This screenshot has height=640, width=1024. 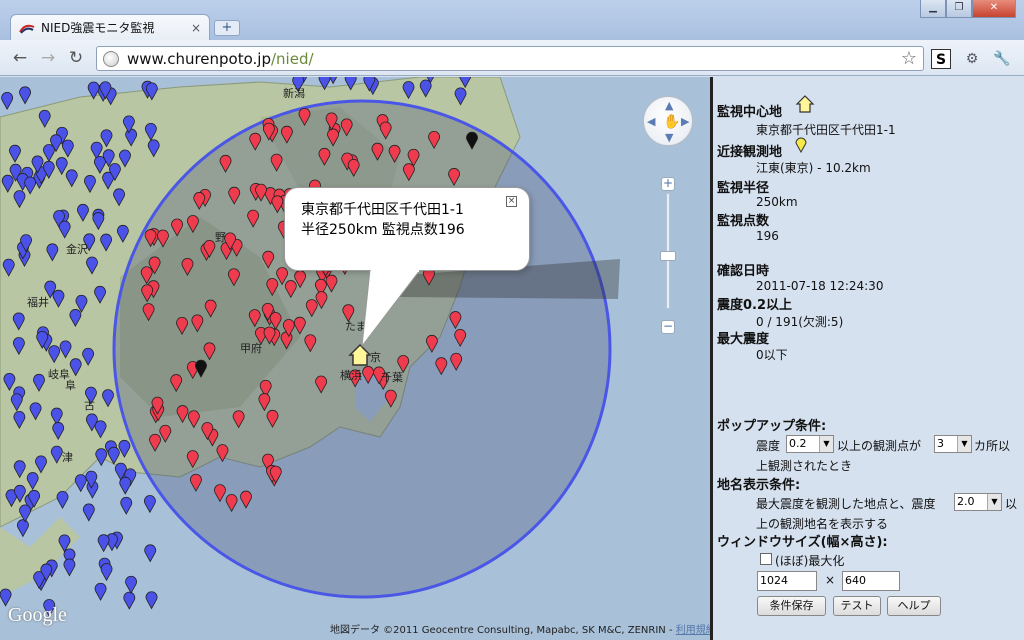 I want to click on radius-value: 250km, so click(x=777, y=202).